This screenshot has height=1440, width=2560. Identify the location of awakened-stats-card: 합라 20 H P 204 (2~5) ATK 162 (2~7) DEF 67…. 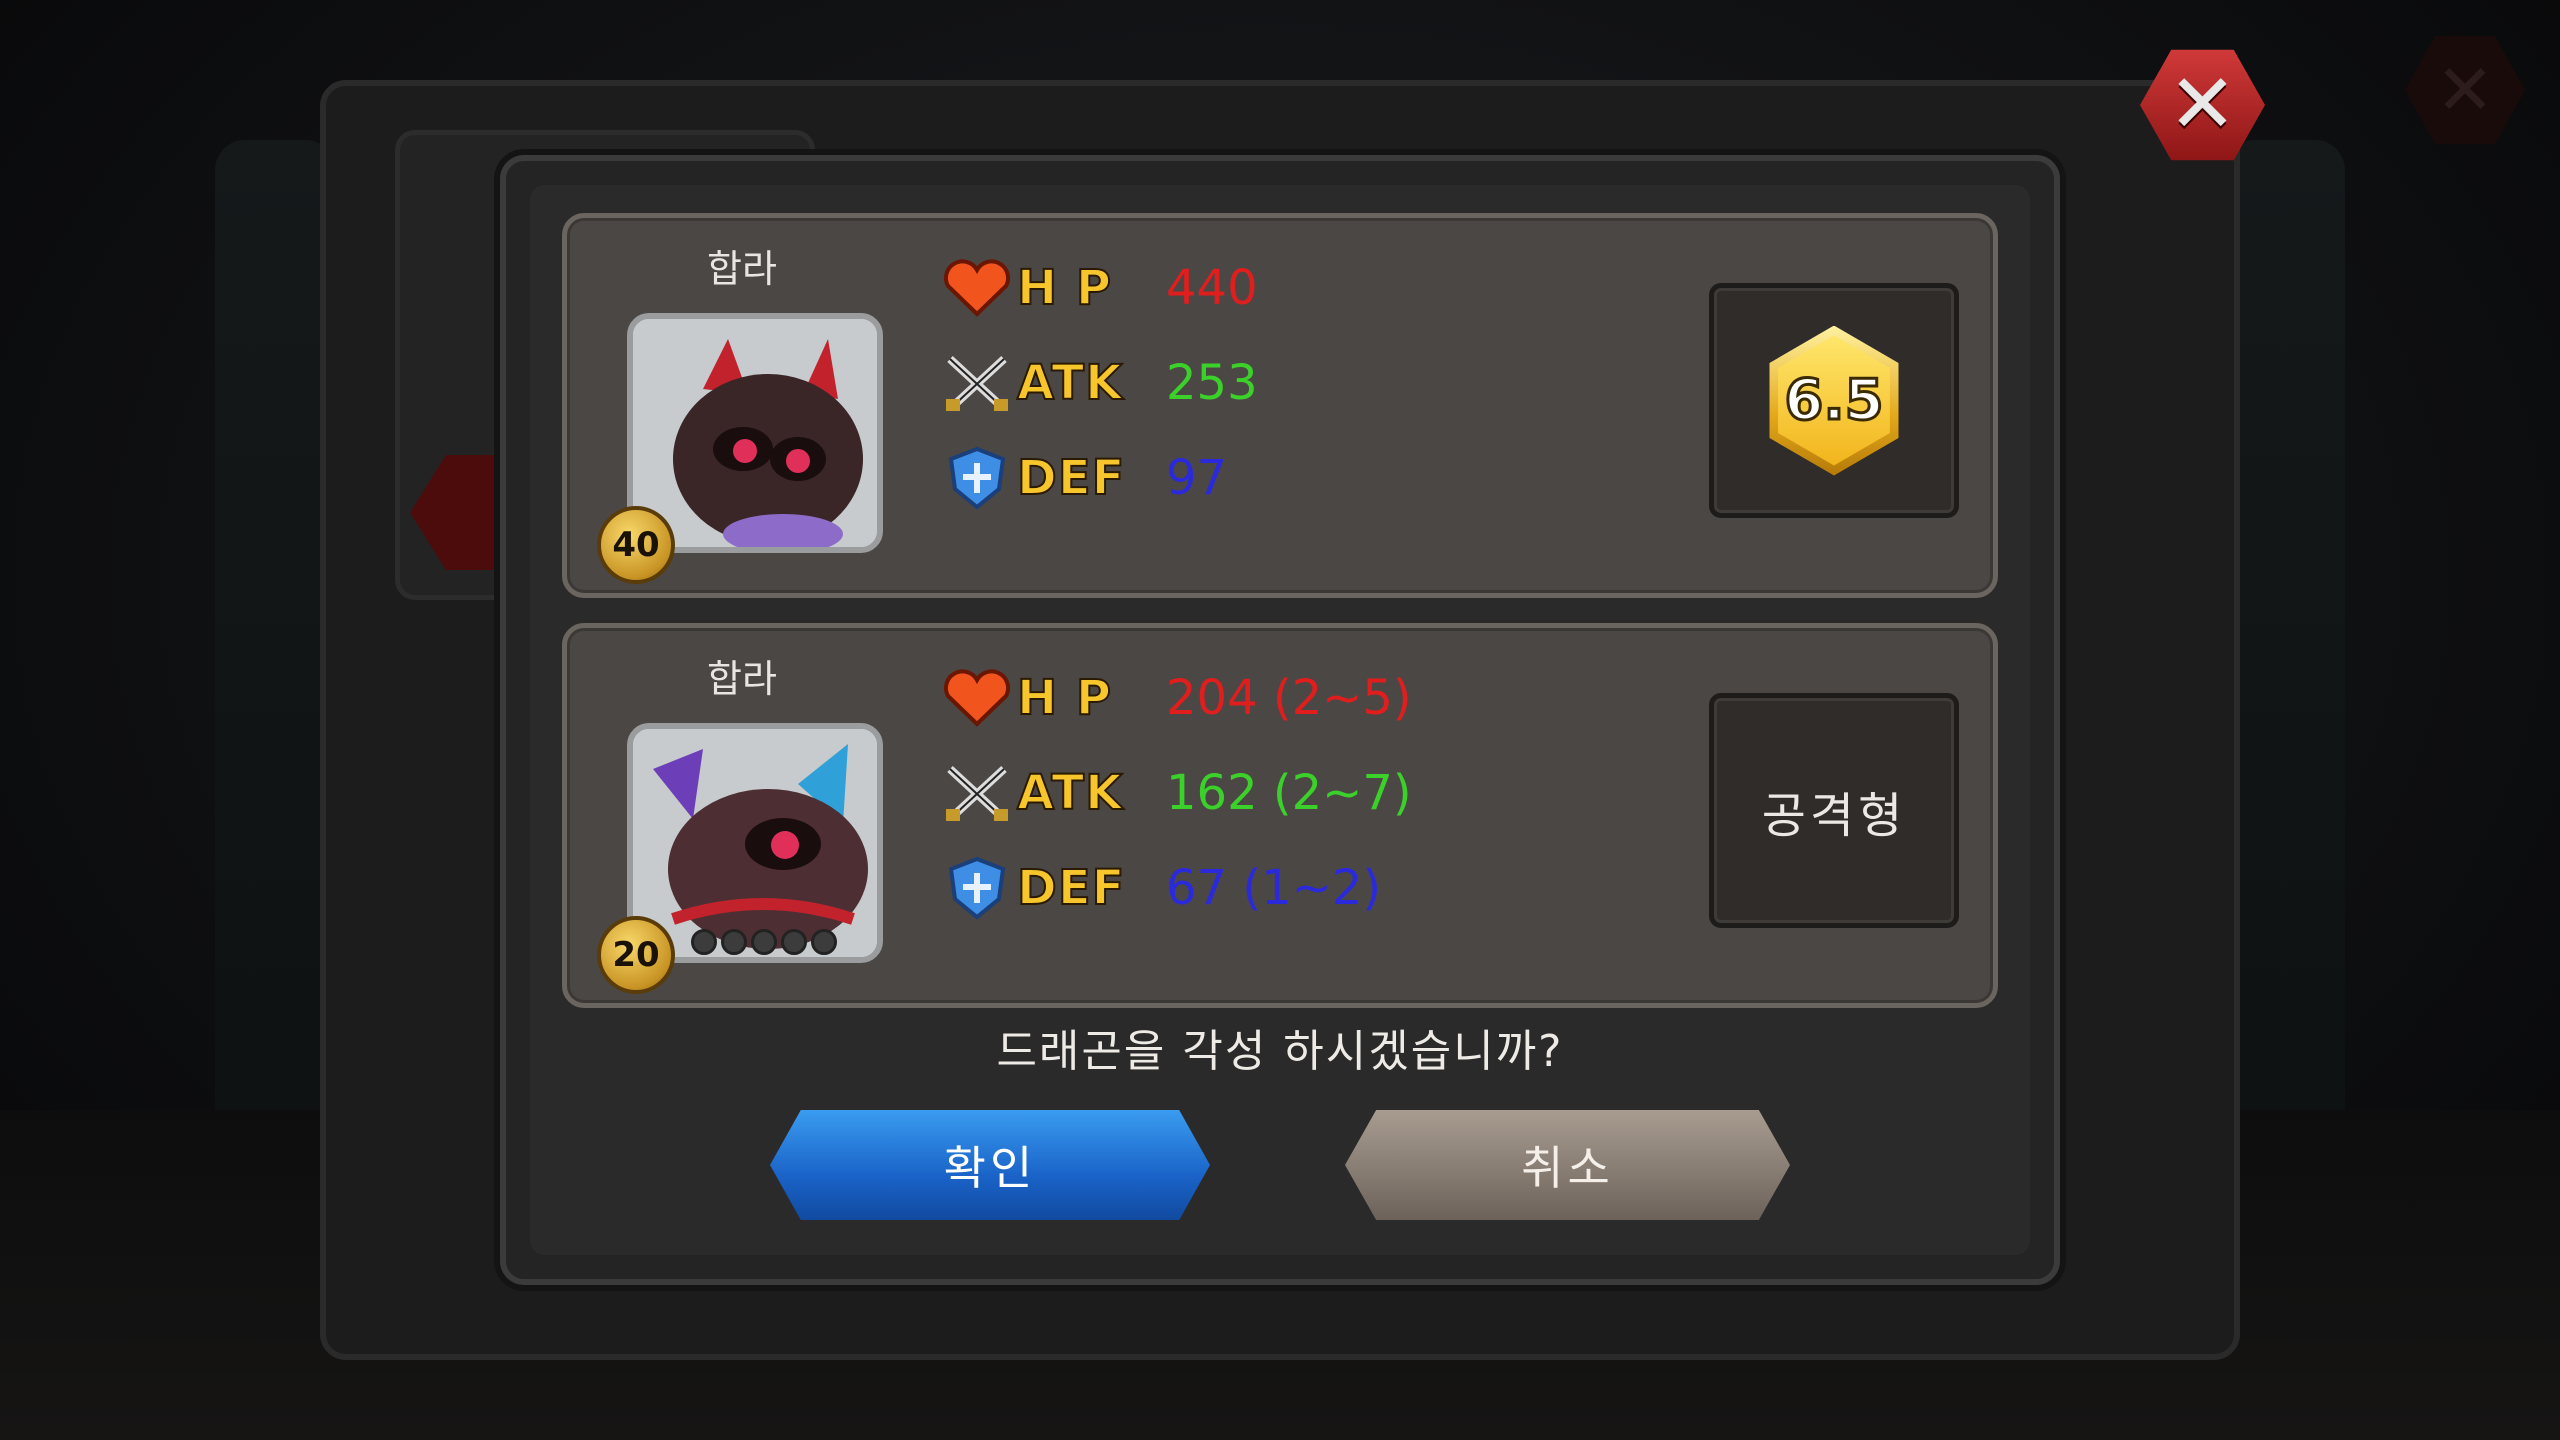
(1280, 815).